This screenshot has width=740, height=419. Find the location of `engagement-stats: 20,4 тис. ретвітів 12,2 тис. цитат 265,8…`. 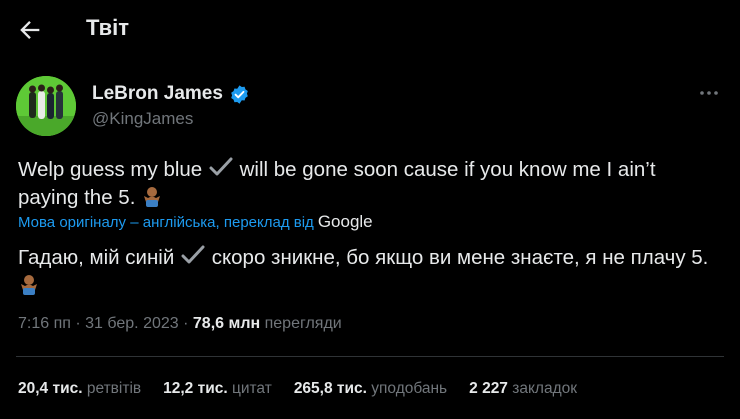

engagement-stats: 20,4 тис. ретвітів 12,2 тис. цитат 265,8… is located at coordinates (297, 389).